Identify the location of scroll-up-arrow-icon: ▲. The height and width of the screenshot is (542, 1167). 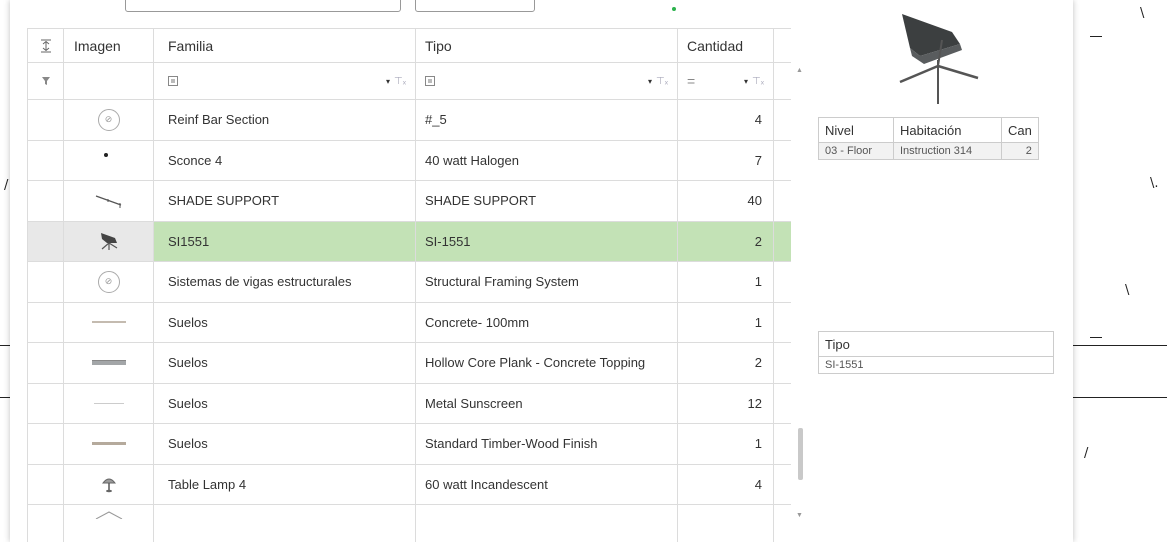
(799, 70).